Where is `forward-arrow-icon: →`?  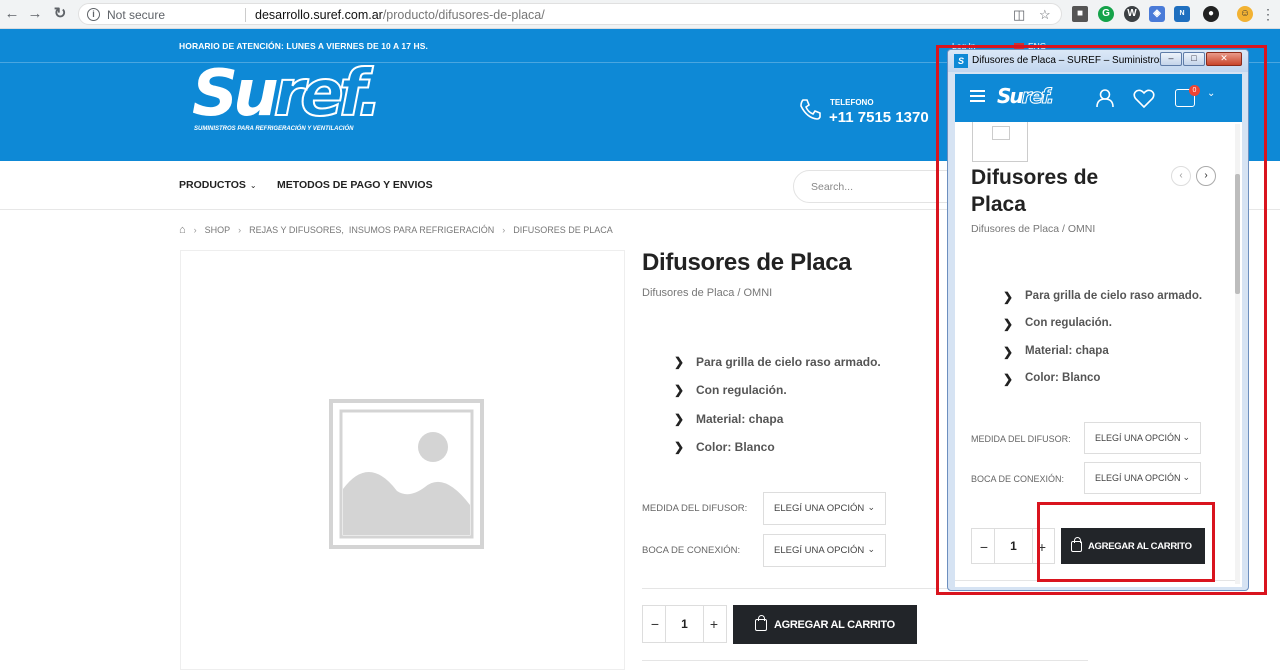 forward-arrow-icon: → is located at coordinates (35, 14).